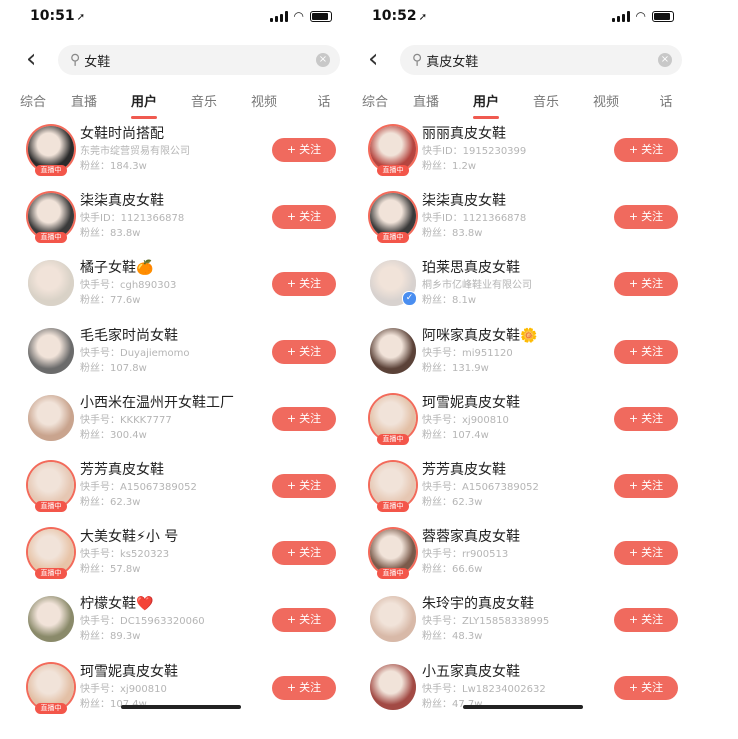 The width and height of the screenshot is (738, 739). I want to click on search-input: ⚲ 女鞋 ×, so click(199, 60).